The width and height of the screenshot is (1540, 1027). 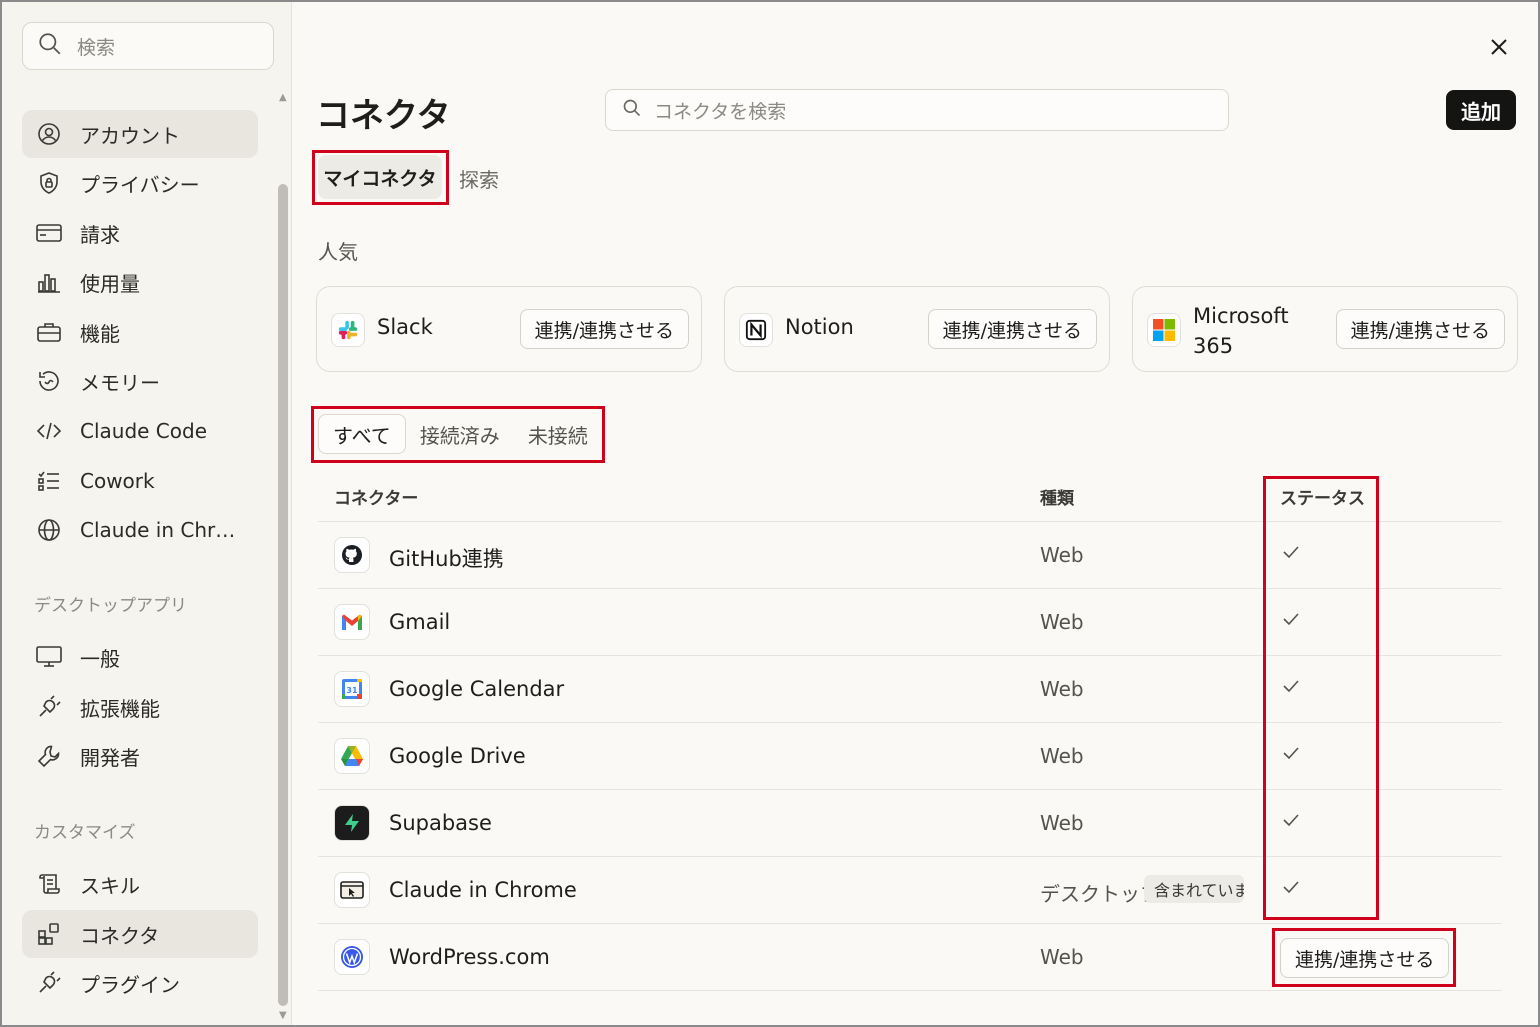 I want to click on grid-plus-icon, so click(x=49, y=934).